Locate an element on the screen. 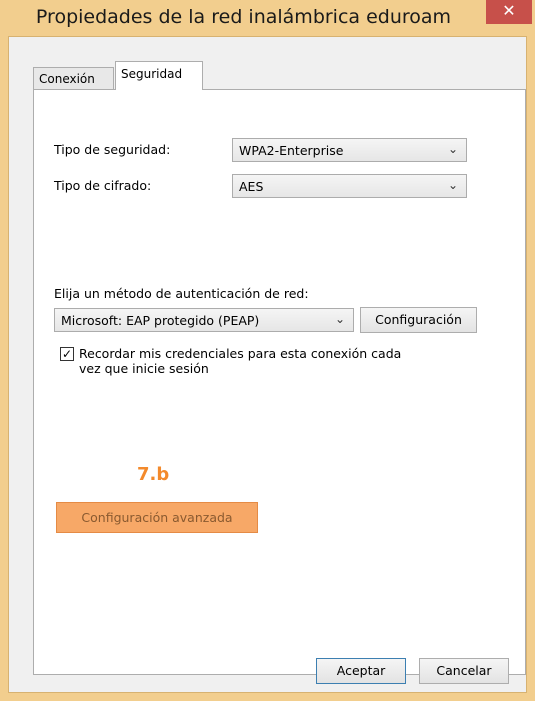 This screenshot has width=535, height=701. advanced-settings-button: Configuración avanzada is located at coordinates (157, 517).